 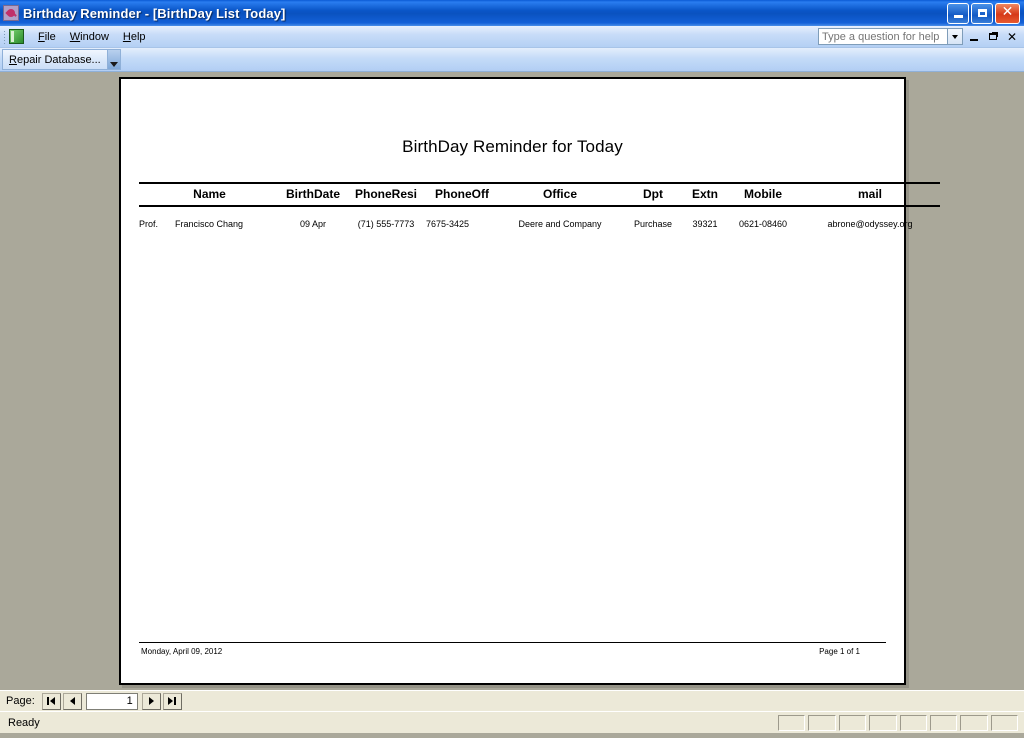 What do you see at coordinates (313, 194) in the screenshot?
I see `column-header-birthdate: BirthDate` at bounding box center [313, 194].